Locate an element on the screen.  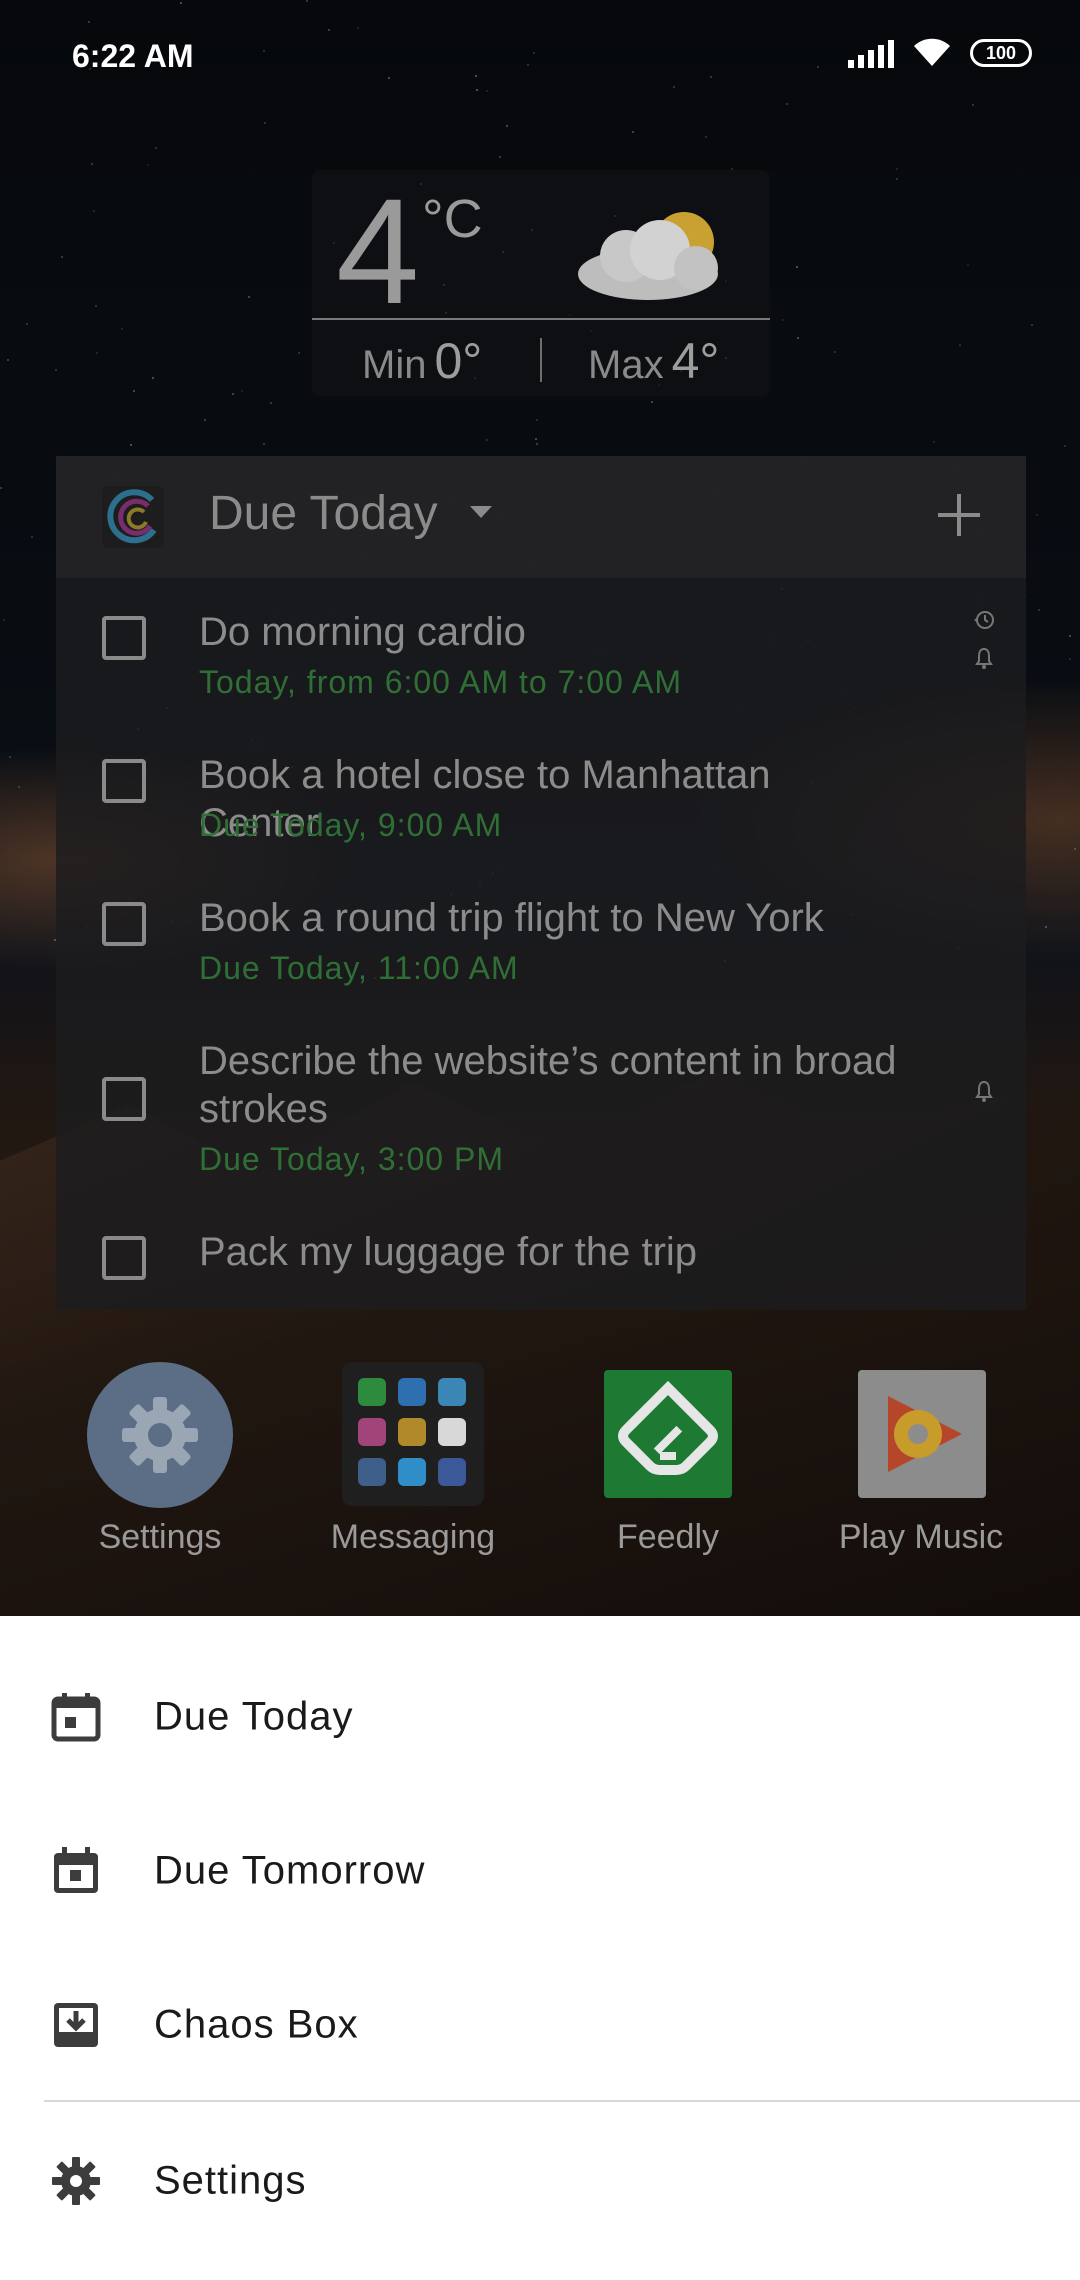
calendar-tomorrow-icon is located at coordinates (76, 1870).